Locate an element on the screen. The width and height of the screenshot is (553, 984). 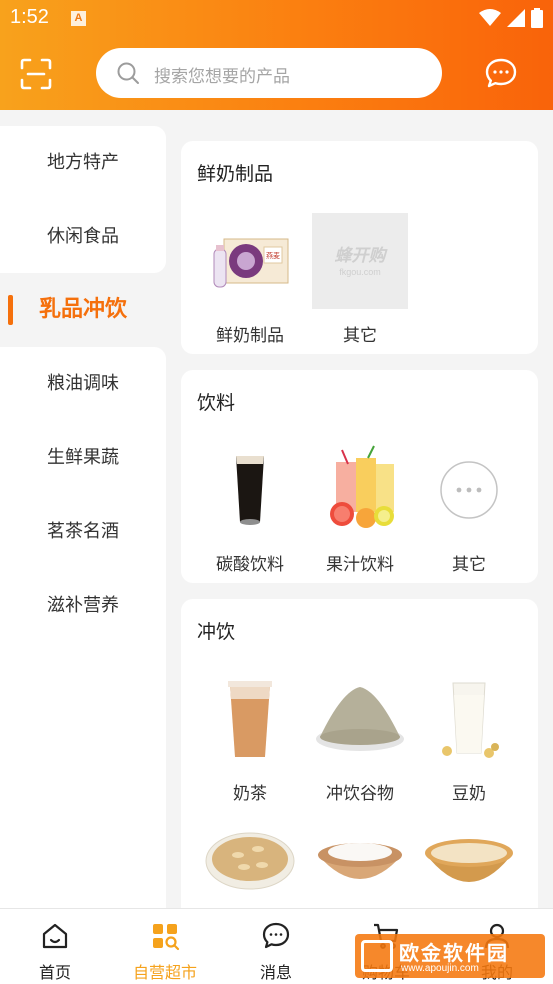
status-time: 1:52 is located at coordinates (29, 17).